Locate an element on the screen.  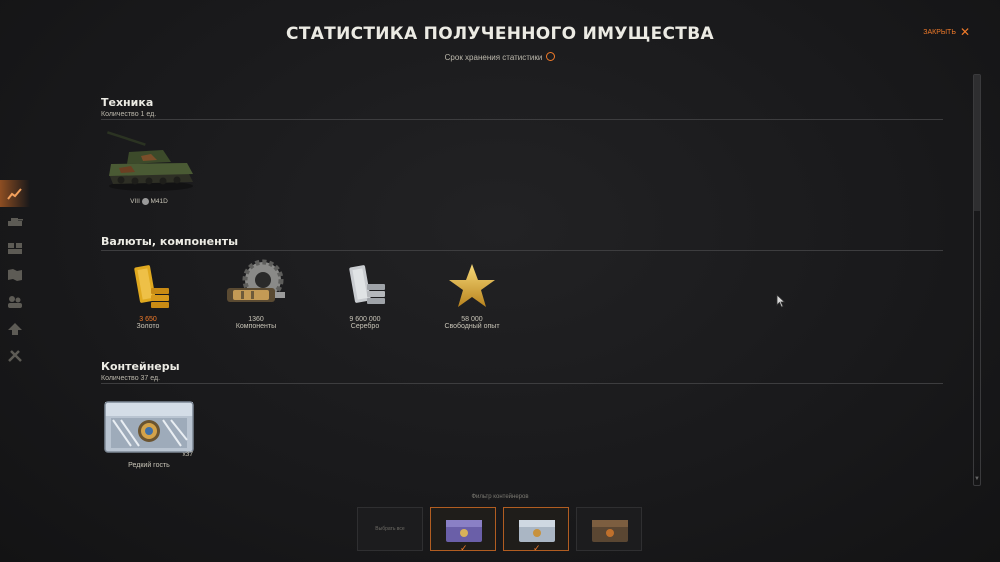
retention-label: Срок хранения статистики is located at coordinates (493, 57).